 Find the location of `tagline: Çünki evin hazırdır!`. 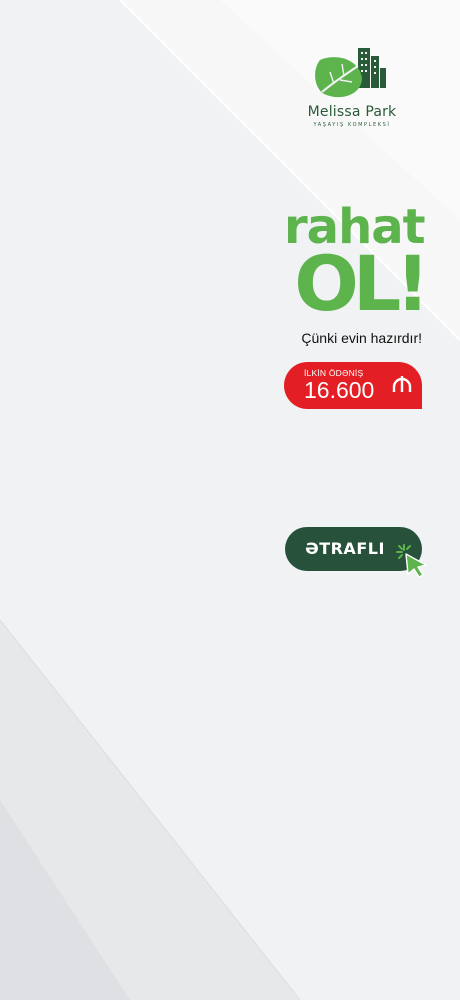

tagline: Çünki evin hazırdır! is located at coordinates (361, 338).